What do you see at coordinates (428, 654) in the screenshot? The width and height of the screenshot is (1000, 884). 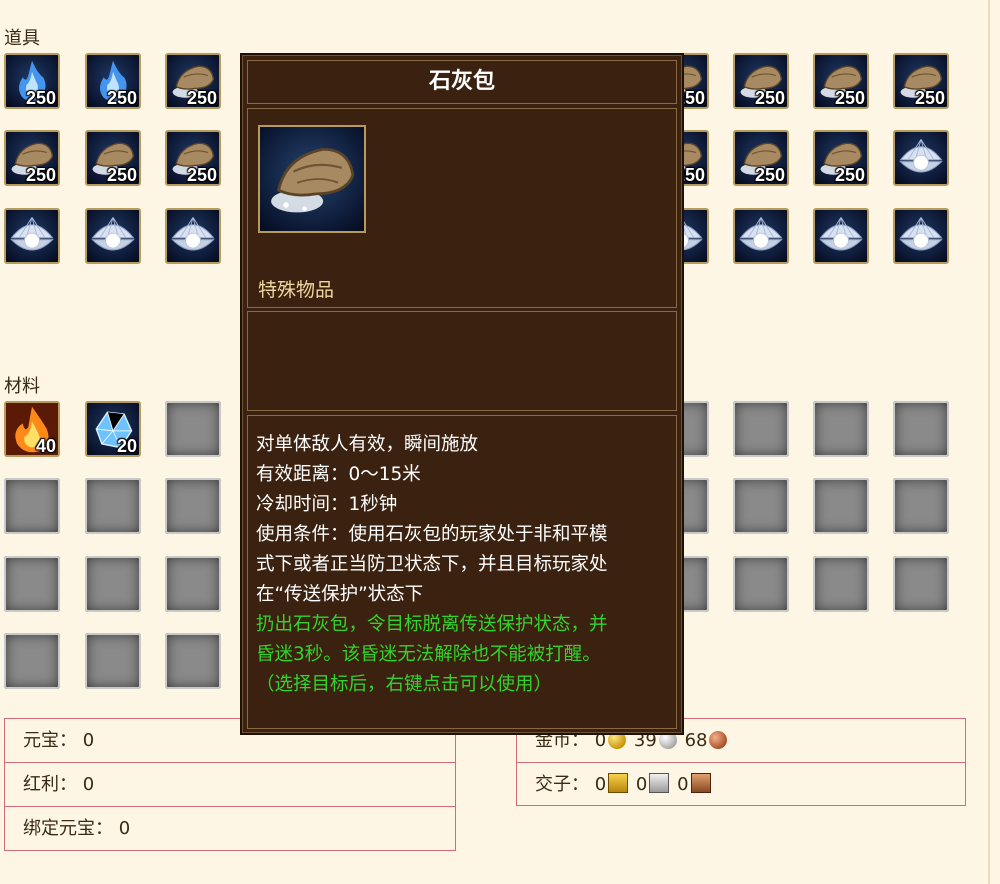 I see `effect-line: 昏迷3秒。该昏迷无法解除也不能被打醒。` at bounding box center [428, 654].